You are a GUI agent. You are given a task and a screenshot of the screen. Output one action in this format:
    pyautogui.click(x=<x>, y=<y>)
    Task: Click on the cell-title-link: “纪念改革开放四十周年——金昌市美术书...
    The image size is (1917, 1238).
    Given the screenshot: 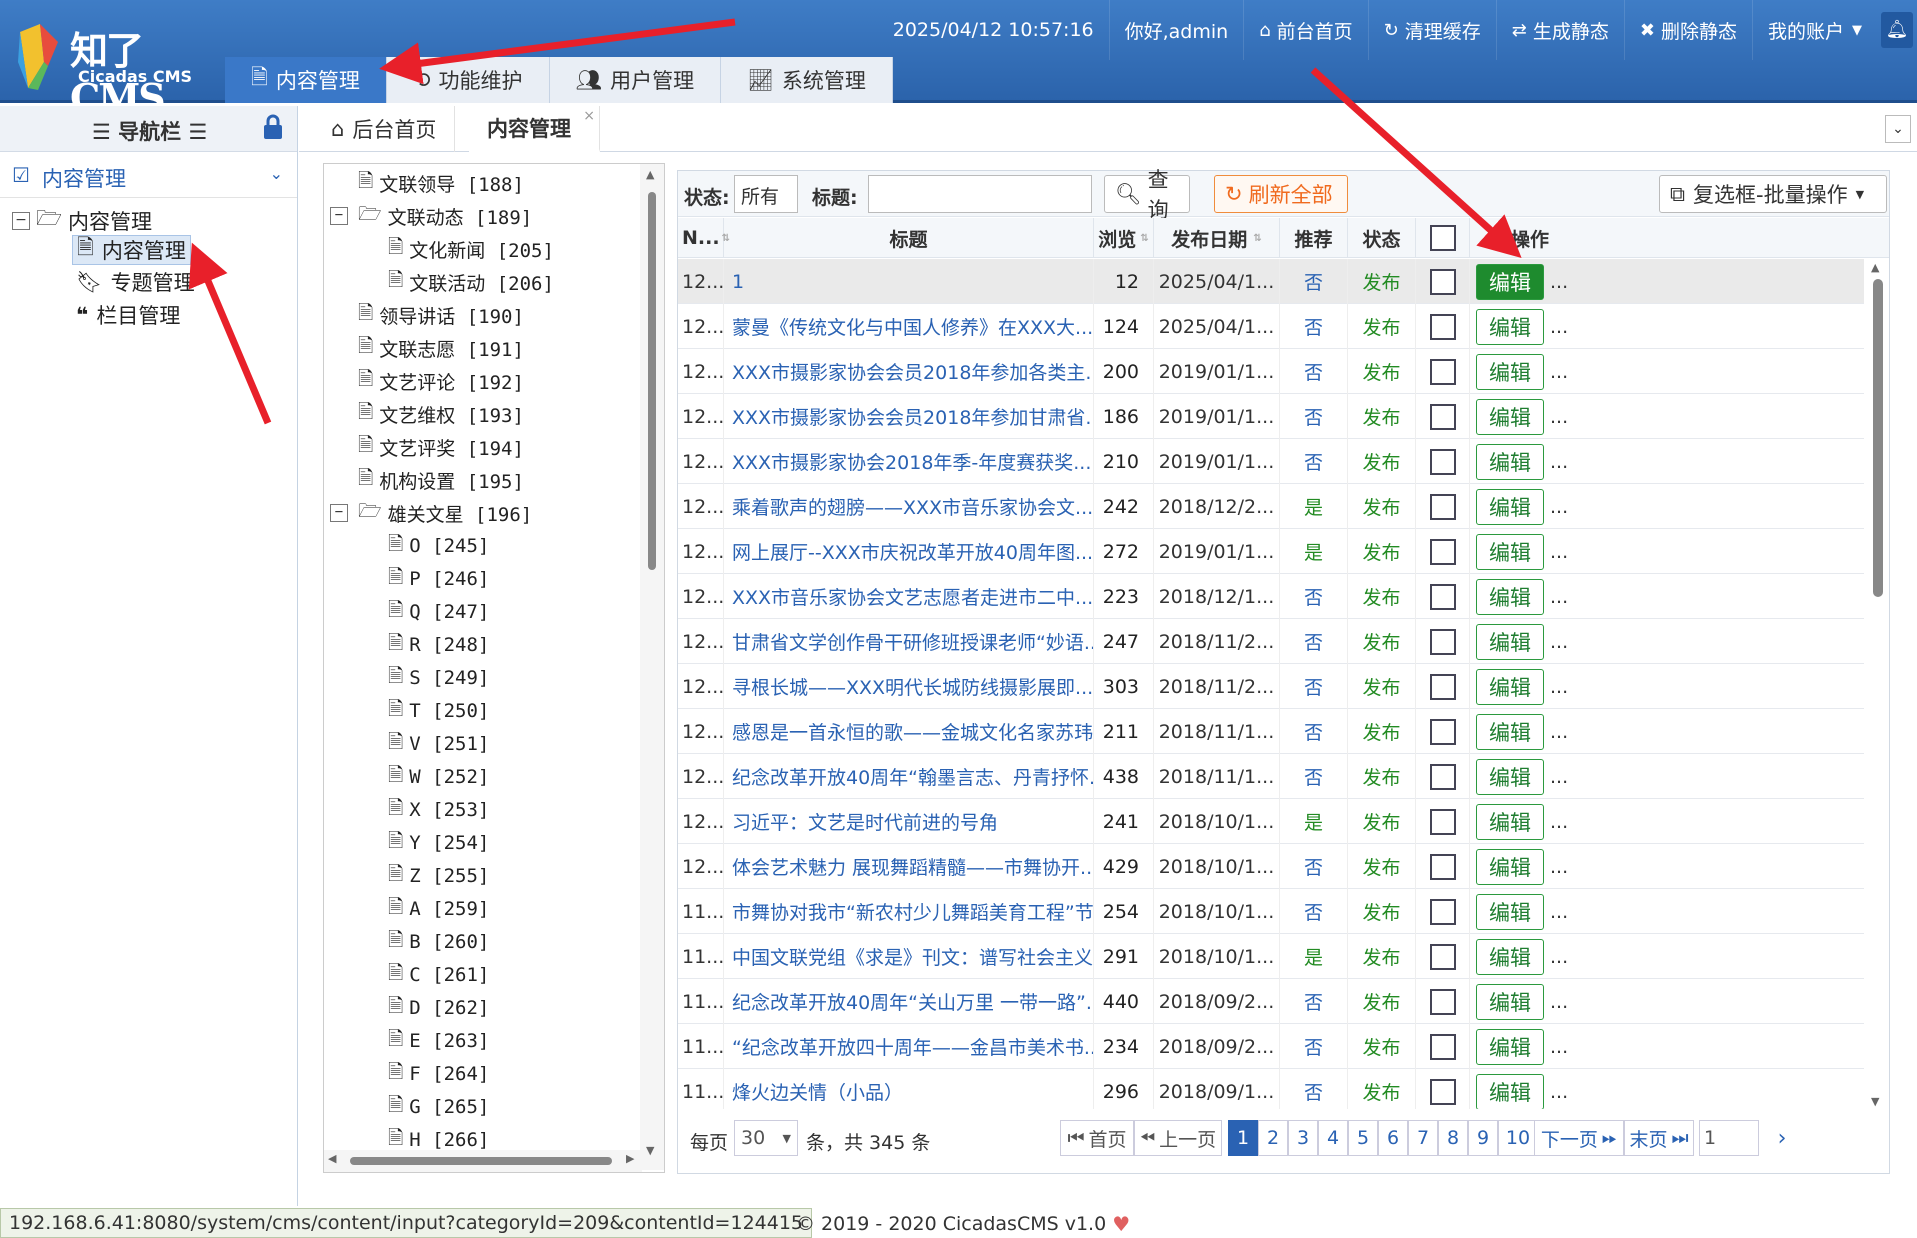 What is the action you would take?
    pyautogui.click(x=909, y=1046)
    